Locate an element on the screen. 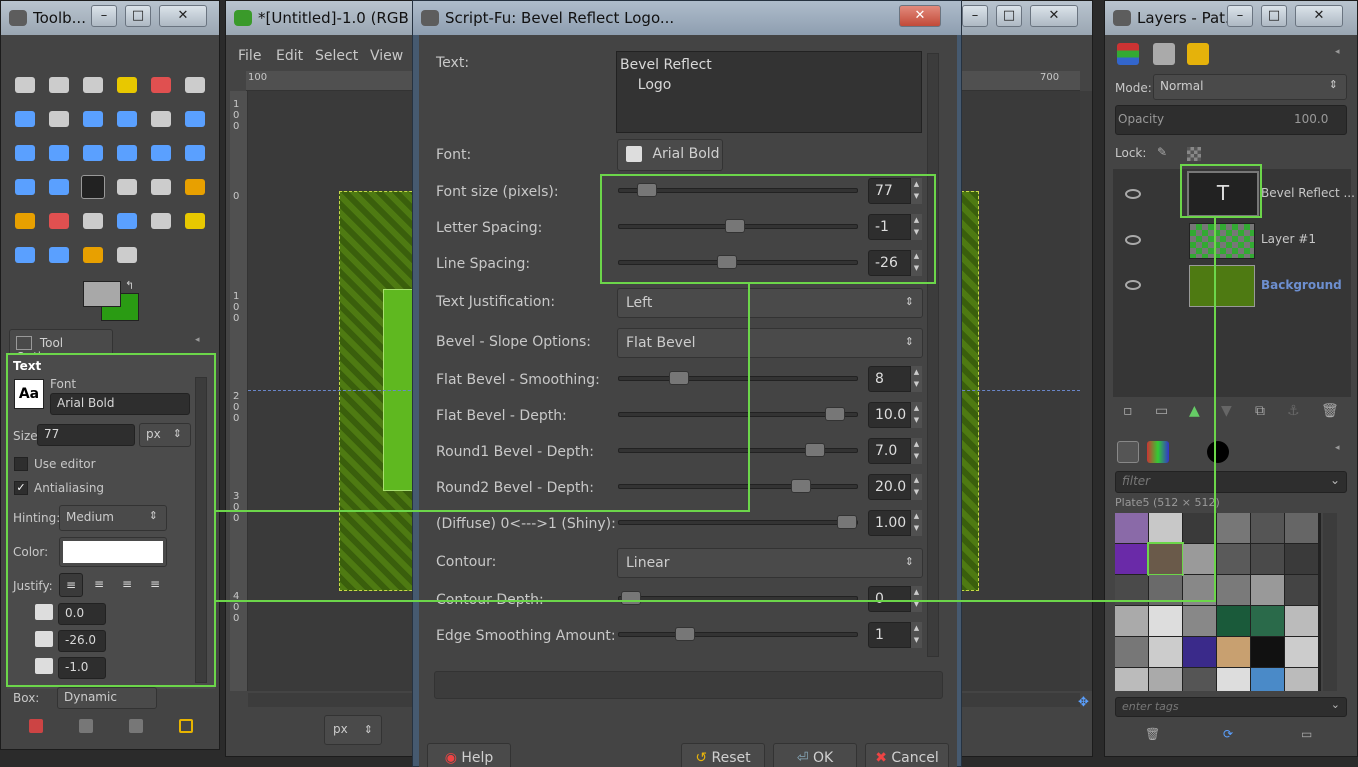  crop-tool-icon is located at coordinates (59, 153).